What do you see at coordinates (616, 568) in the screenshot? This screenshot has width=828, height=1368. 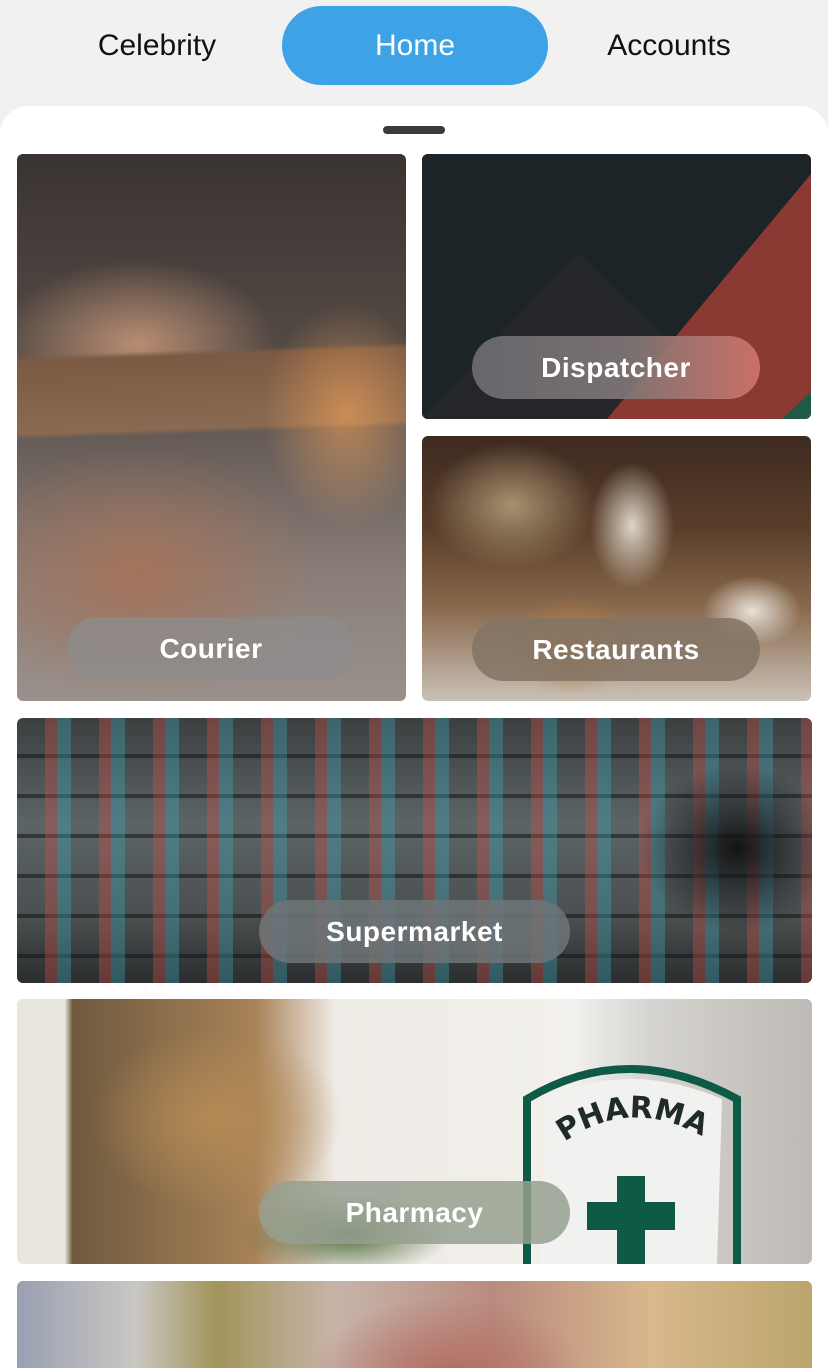 I see `category-tile-restaurants: Restaurants` at bounding box center [616, 568].